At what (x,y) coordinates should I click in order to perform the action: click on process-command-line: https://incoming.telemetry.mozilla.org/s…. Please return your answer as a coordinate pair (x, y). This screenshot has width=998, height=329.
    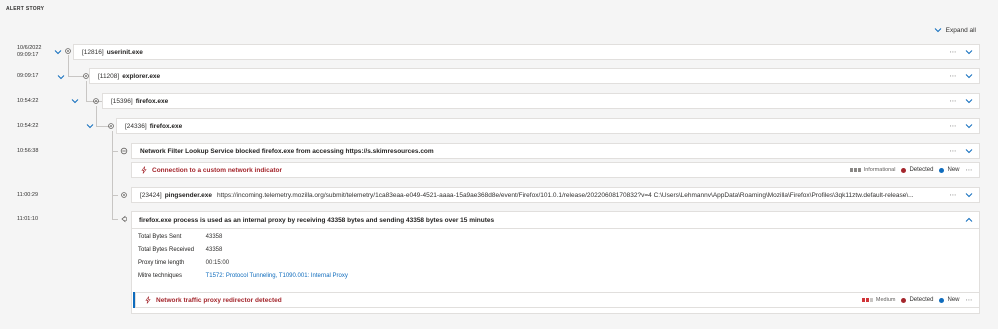
    Looking at the image, I should click on (565, 195).